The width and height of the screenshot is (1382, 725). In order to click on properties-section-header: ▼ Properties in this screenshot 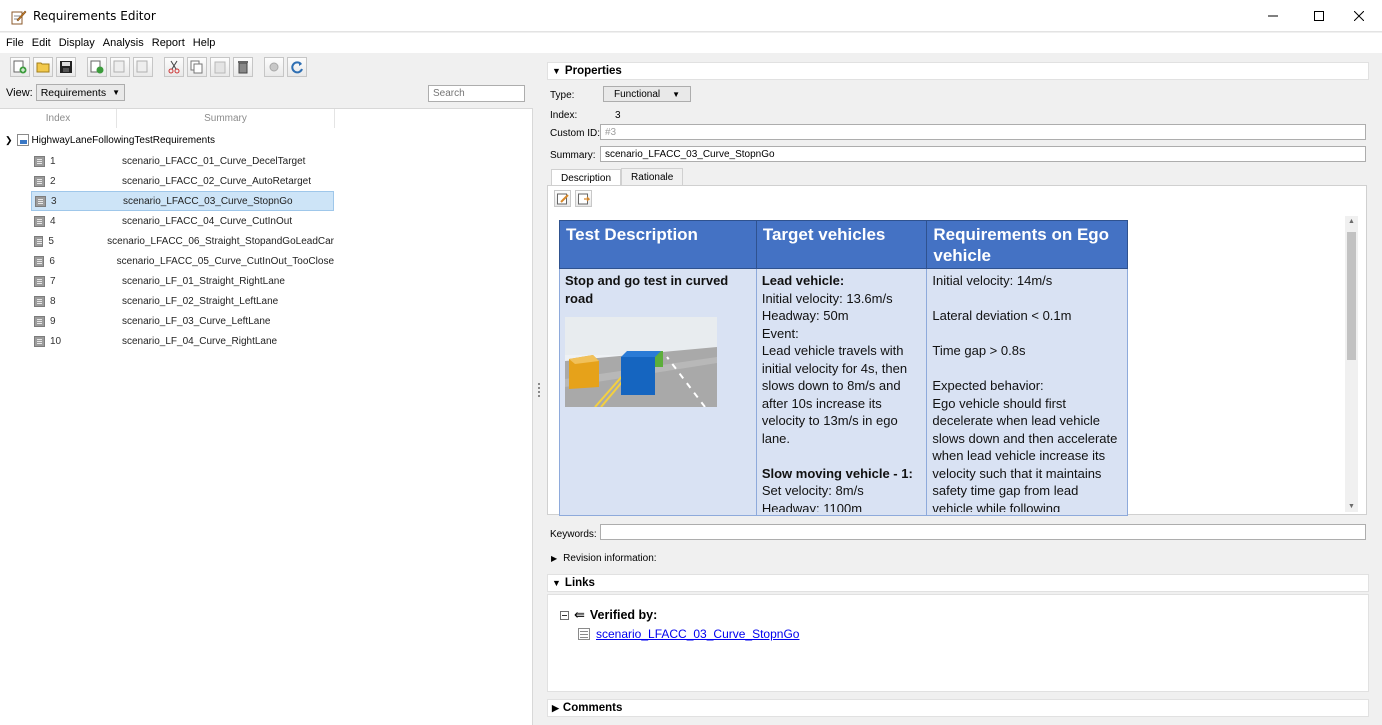, I will do `click(958, 71)`.